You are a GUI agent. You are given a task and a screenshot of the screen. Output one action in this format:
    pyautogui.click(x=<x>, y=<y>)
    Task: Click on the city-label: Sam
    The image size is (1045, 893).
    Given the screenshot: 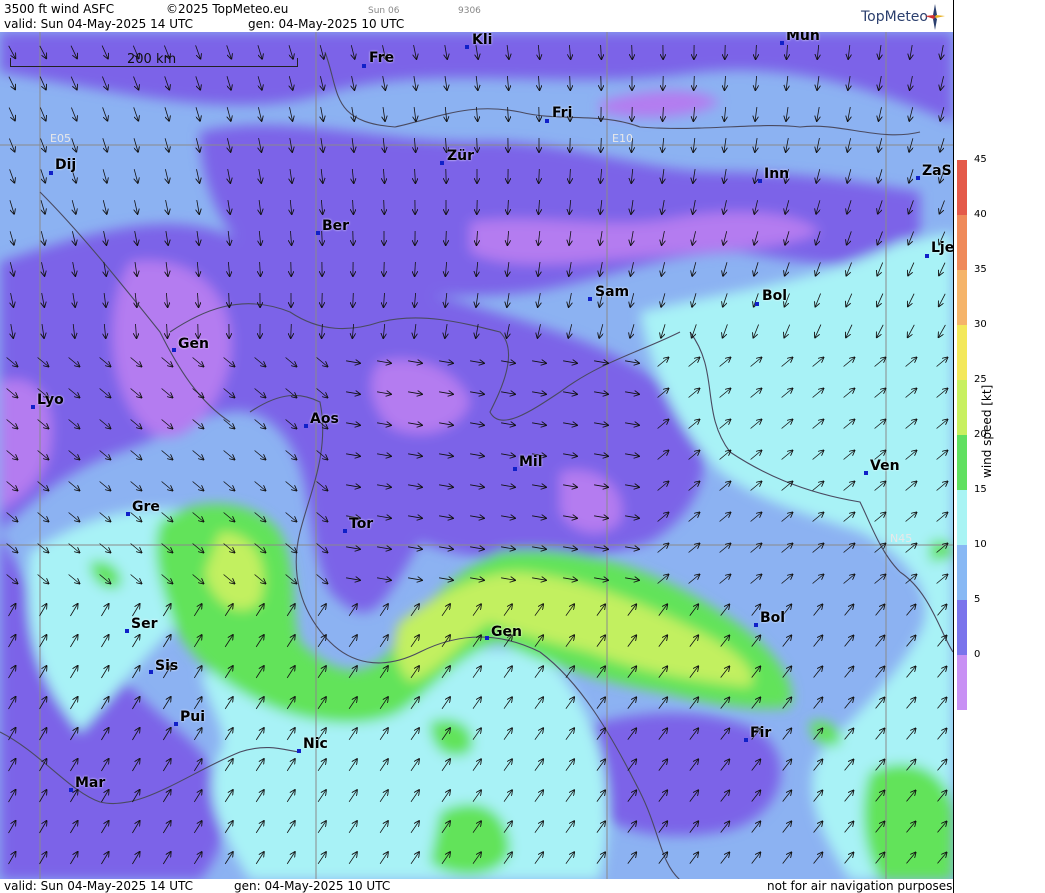 What is the action you would take?
    pyautogui.click(x=612, y=292)
    